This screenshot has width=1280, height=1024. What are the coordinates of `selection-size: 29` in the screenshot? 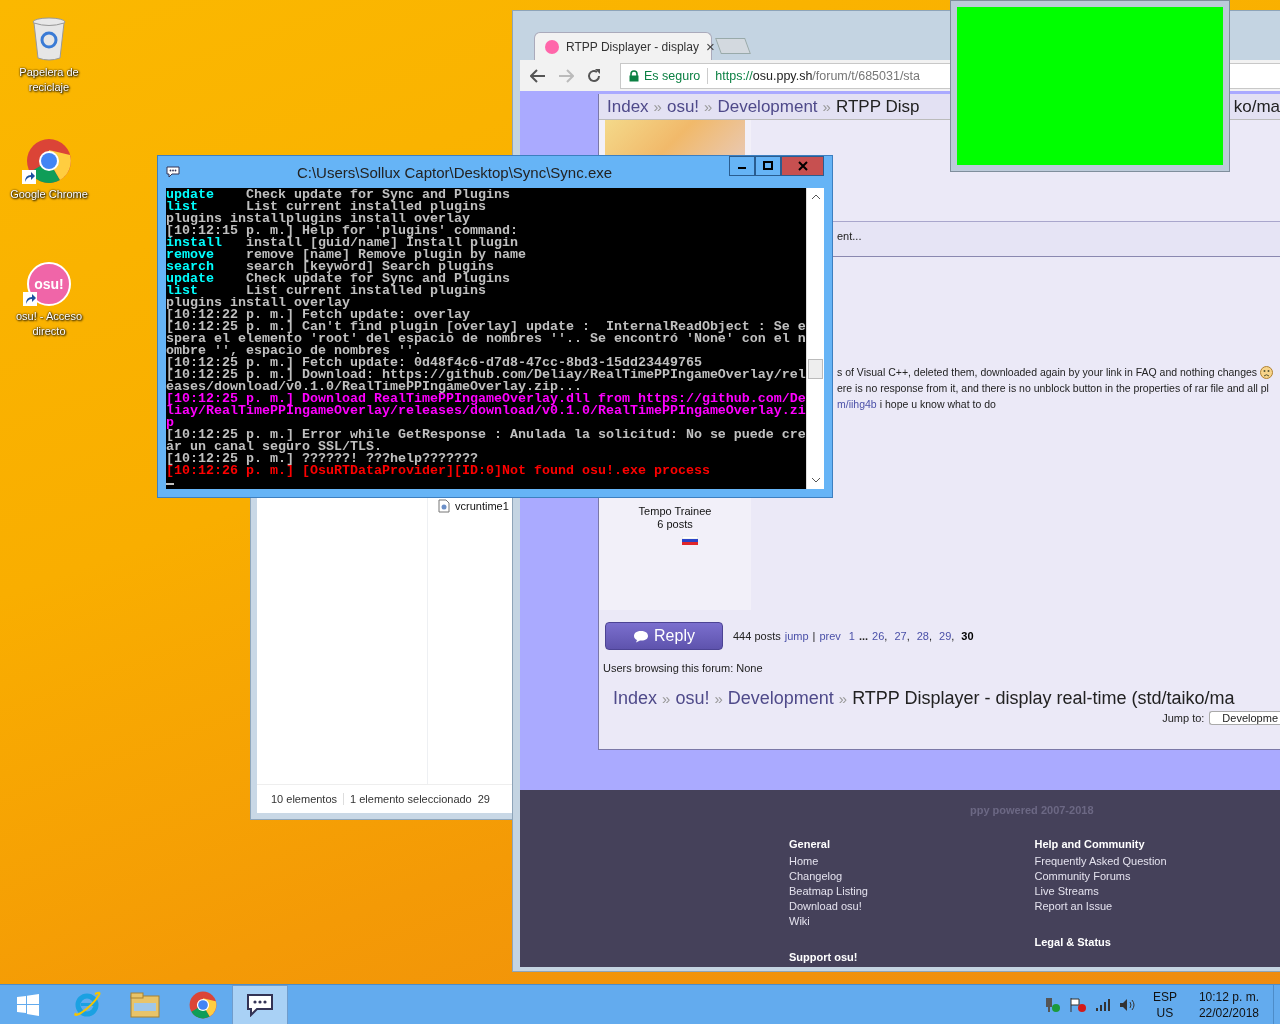 It's located at (483, 799).